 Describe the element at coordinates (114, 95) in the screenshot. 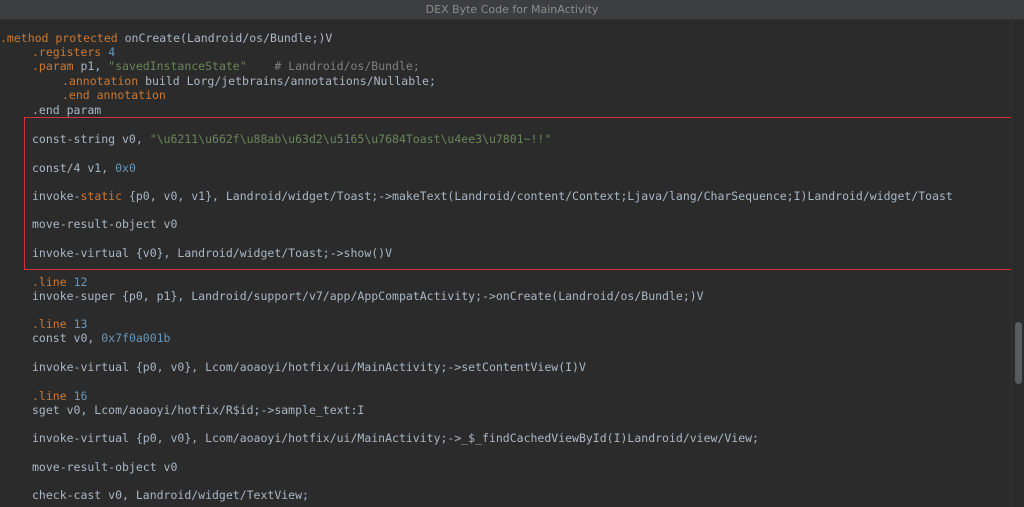

I see `code-line-end-annotation: .end annotation` at that location.